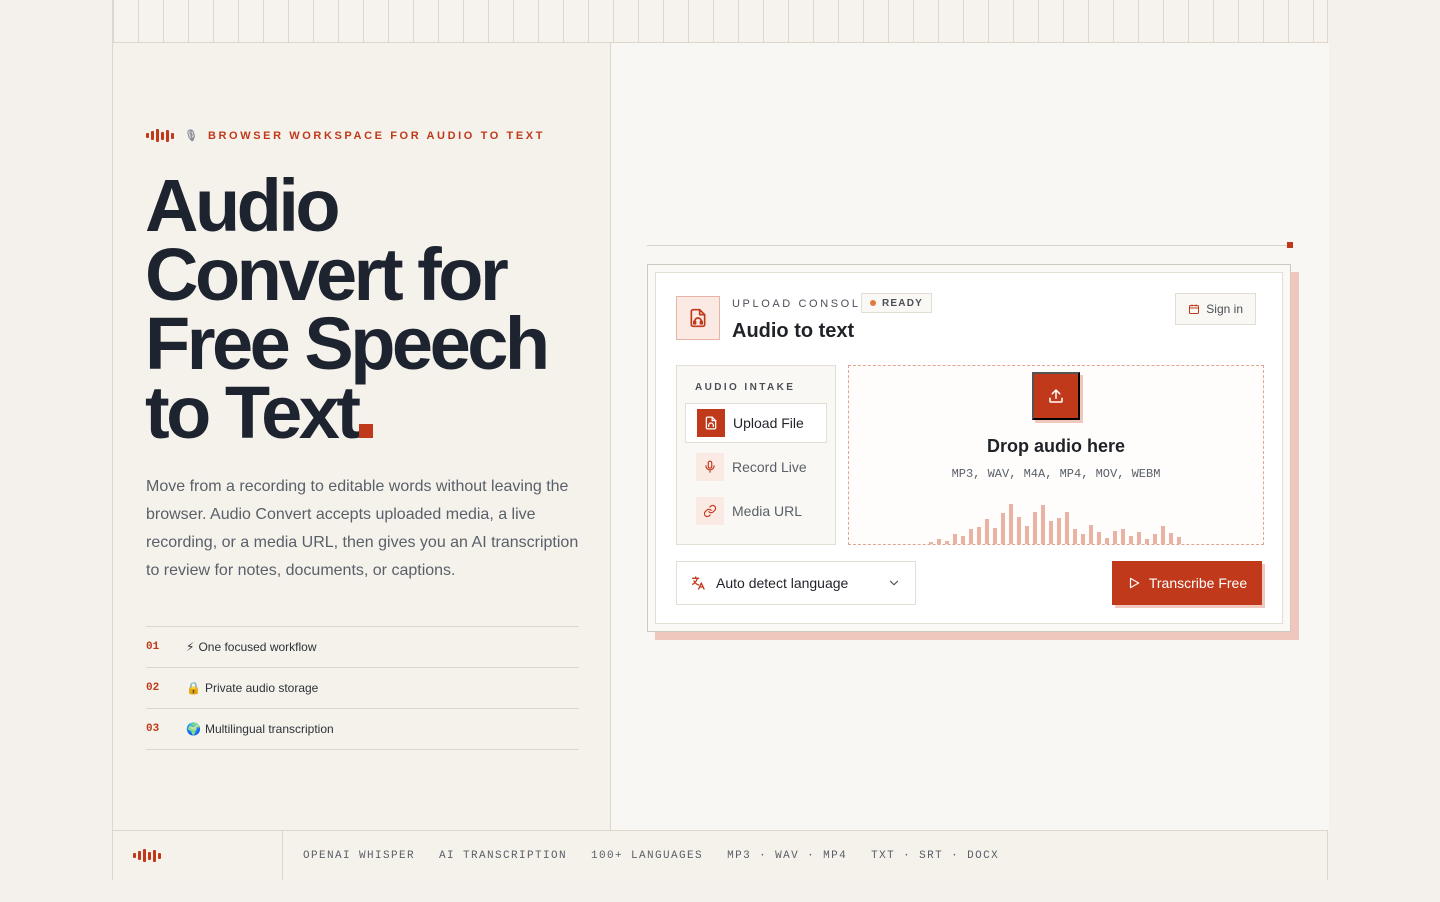 This screenshot has width=1440, height=902. Describe the element at coordinates (647, 855) in the screenshot. I see `footer-tag: 100+ LANGUAGES` at that location.